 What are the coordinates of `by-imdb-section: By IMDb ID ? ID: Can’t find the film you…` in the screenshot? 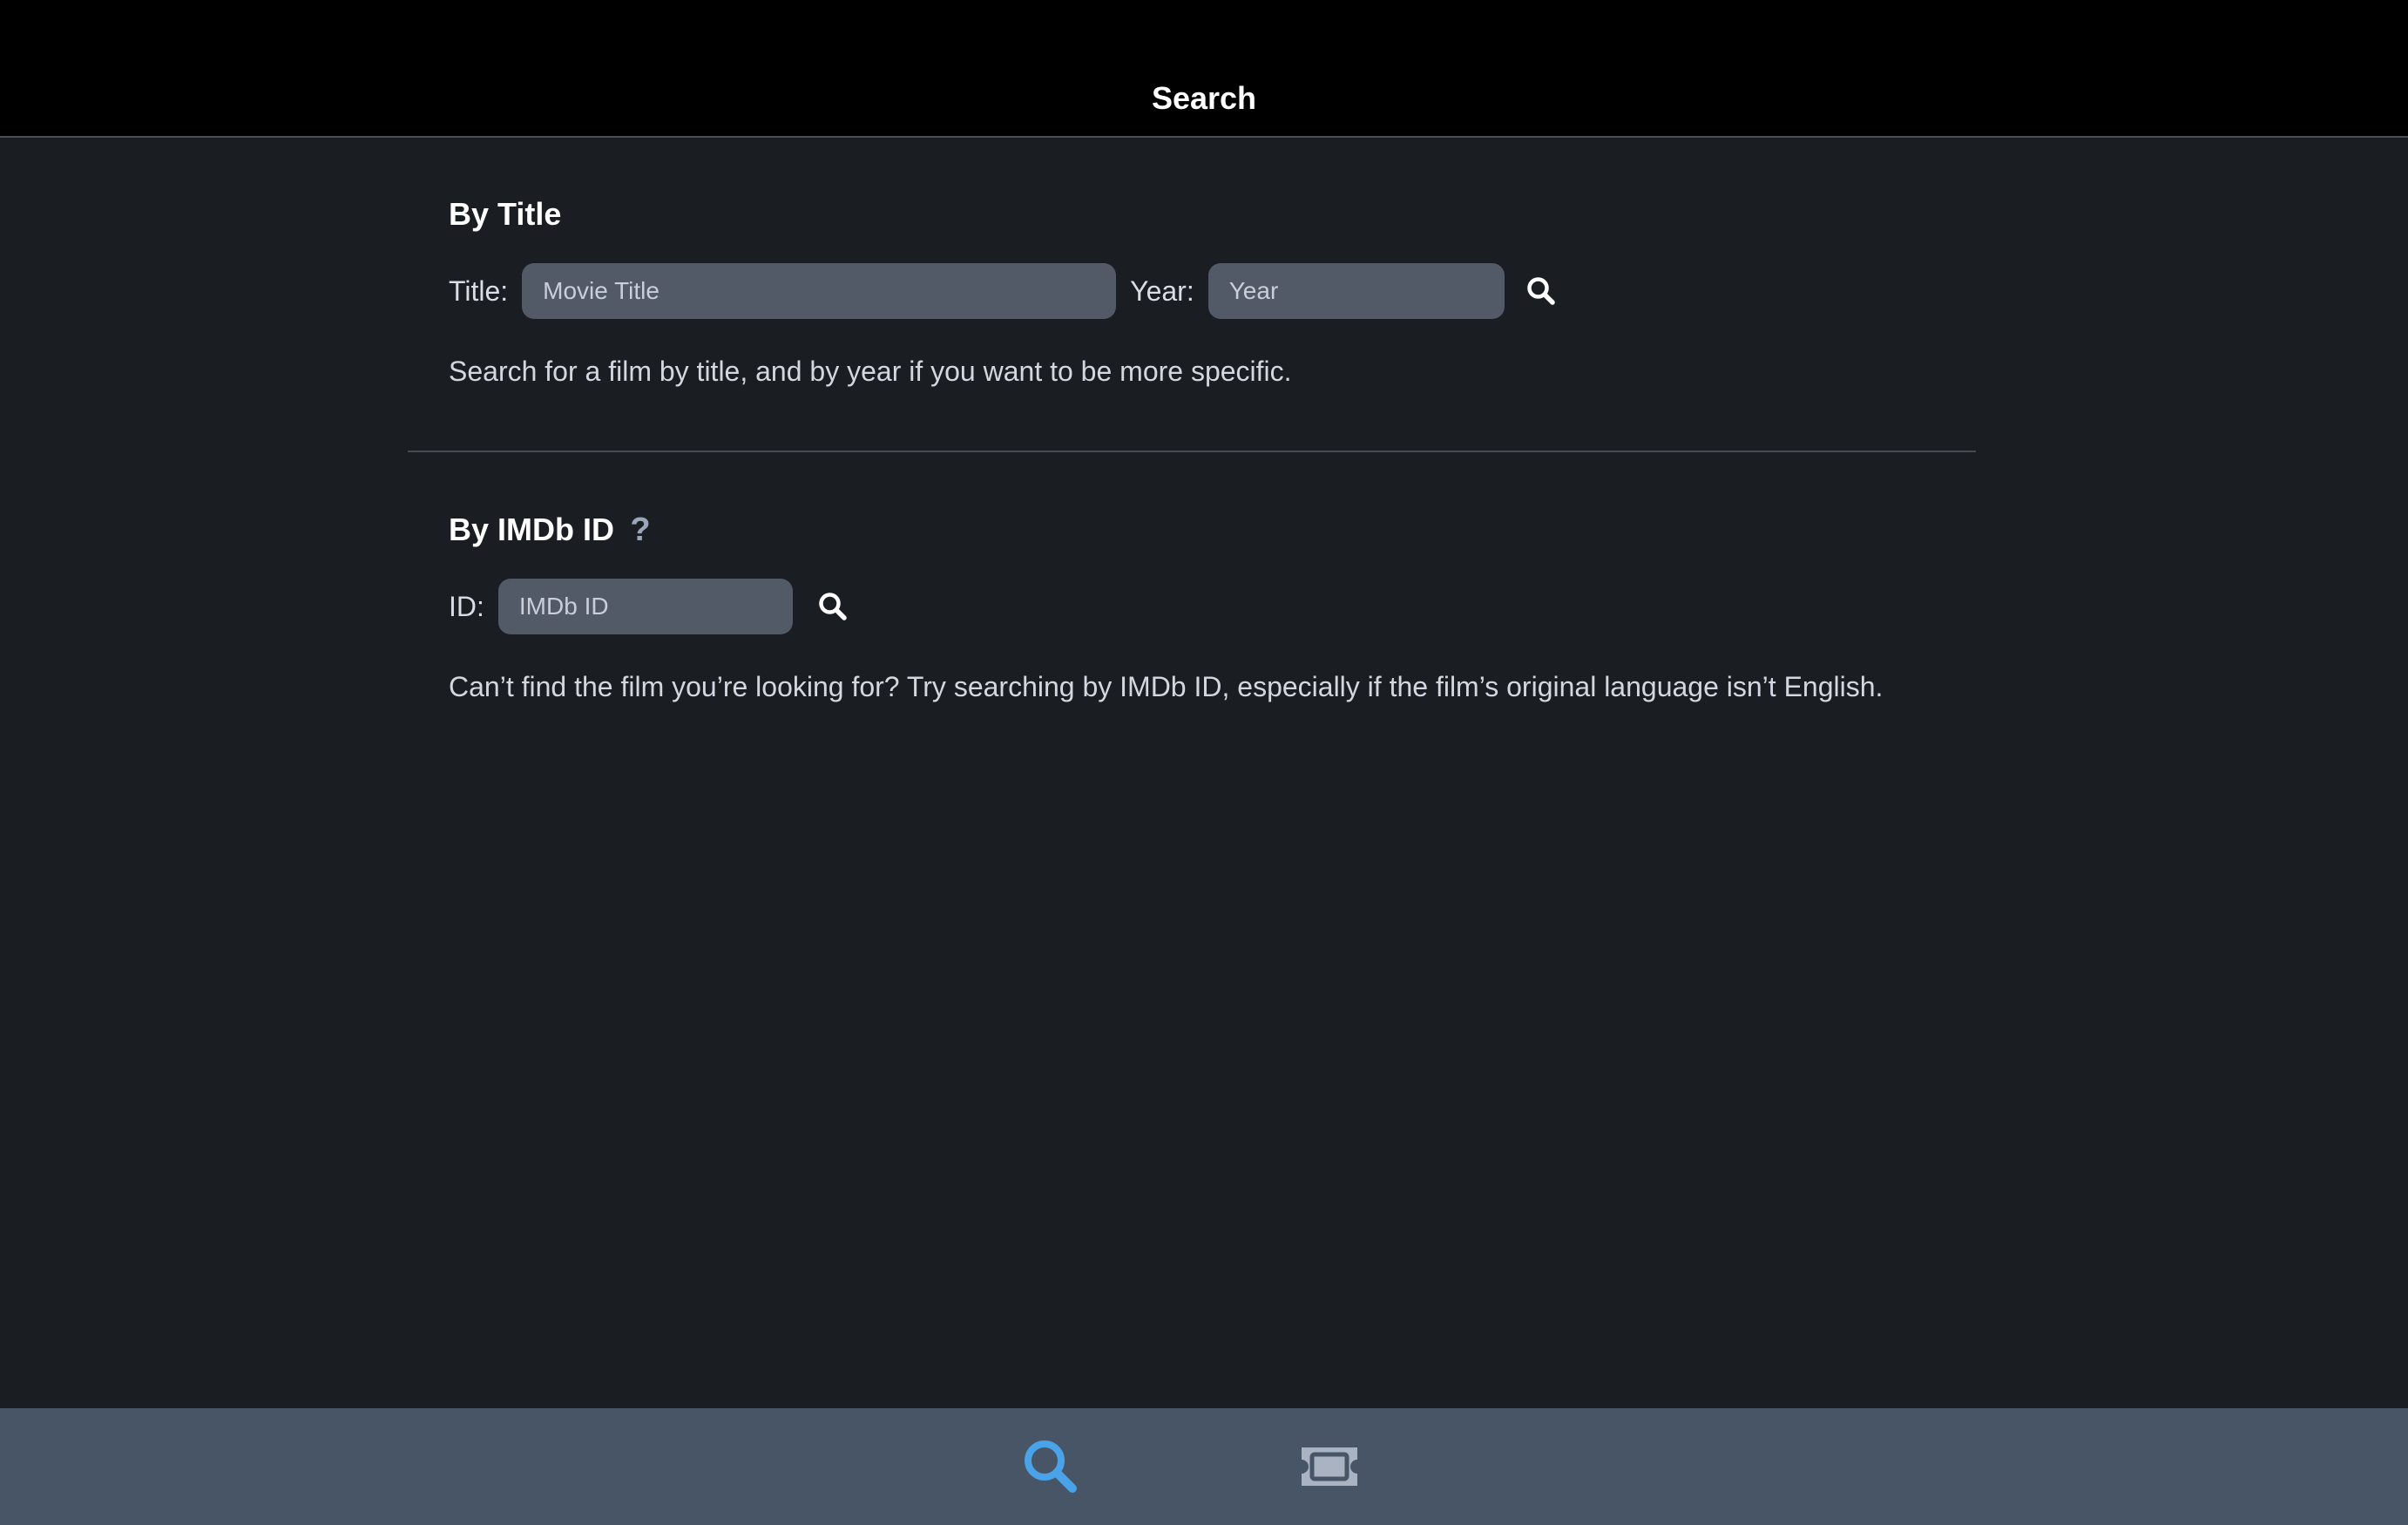 It's located at (1166, 607).